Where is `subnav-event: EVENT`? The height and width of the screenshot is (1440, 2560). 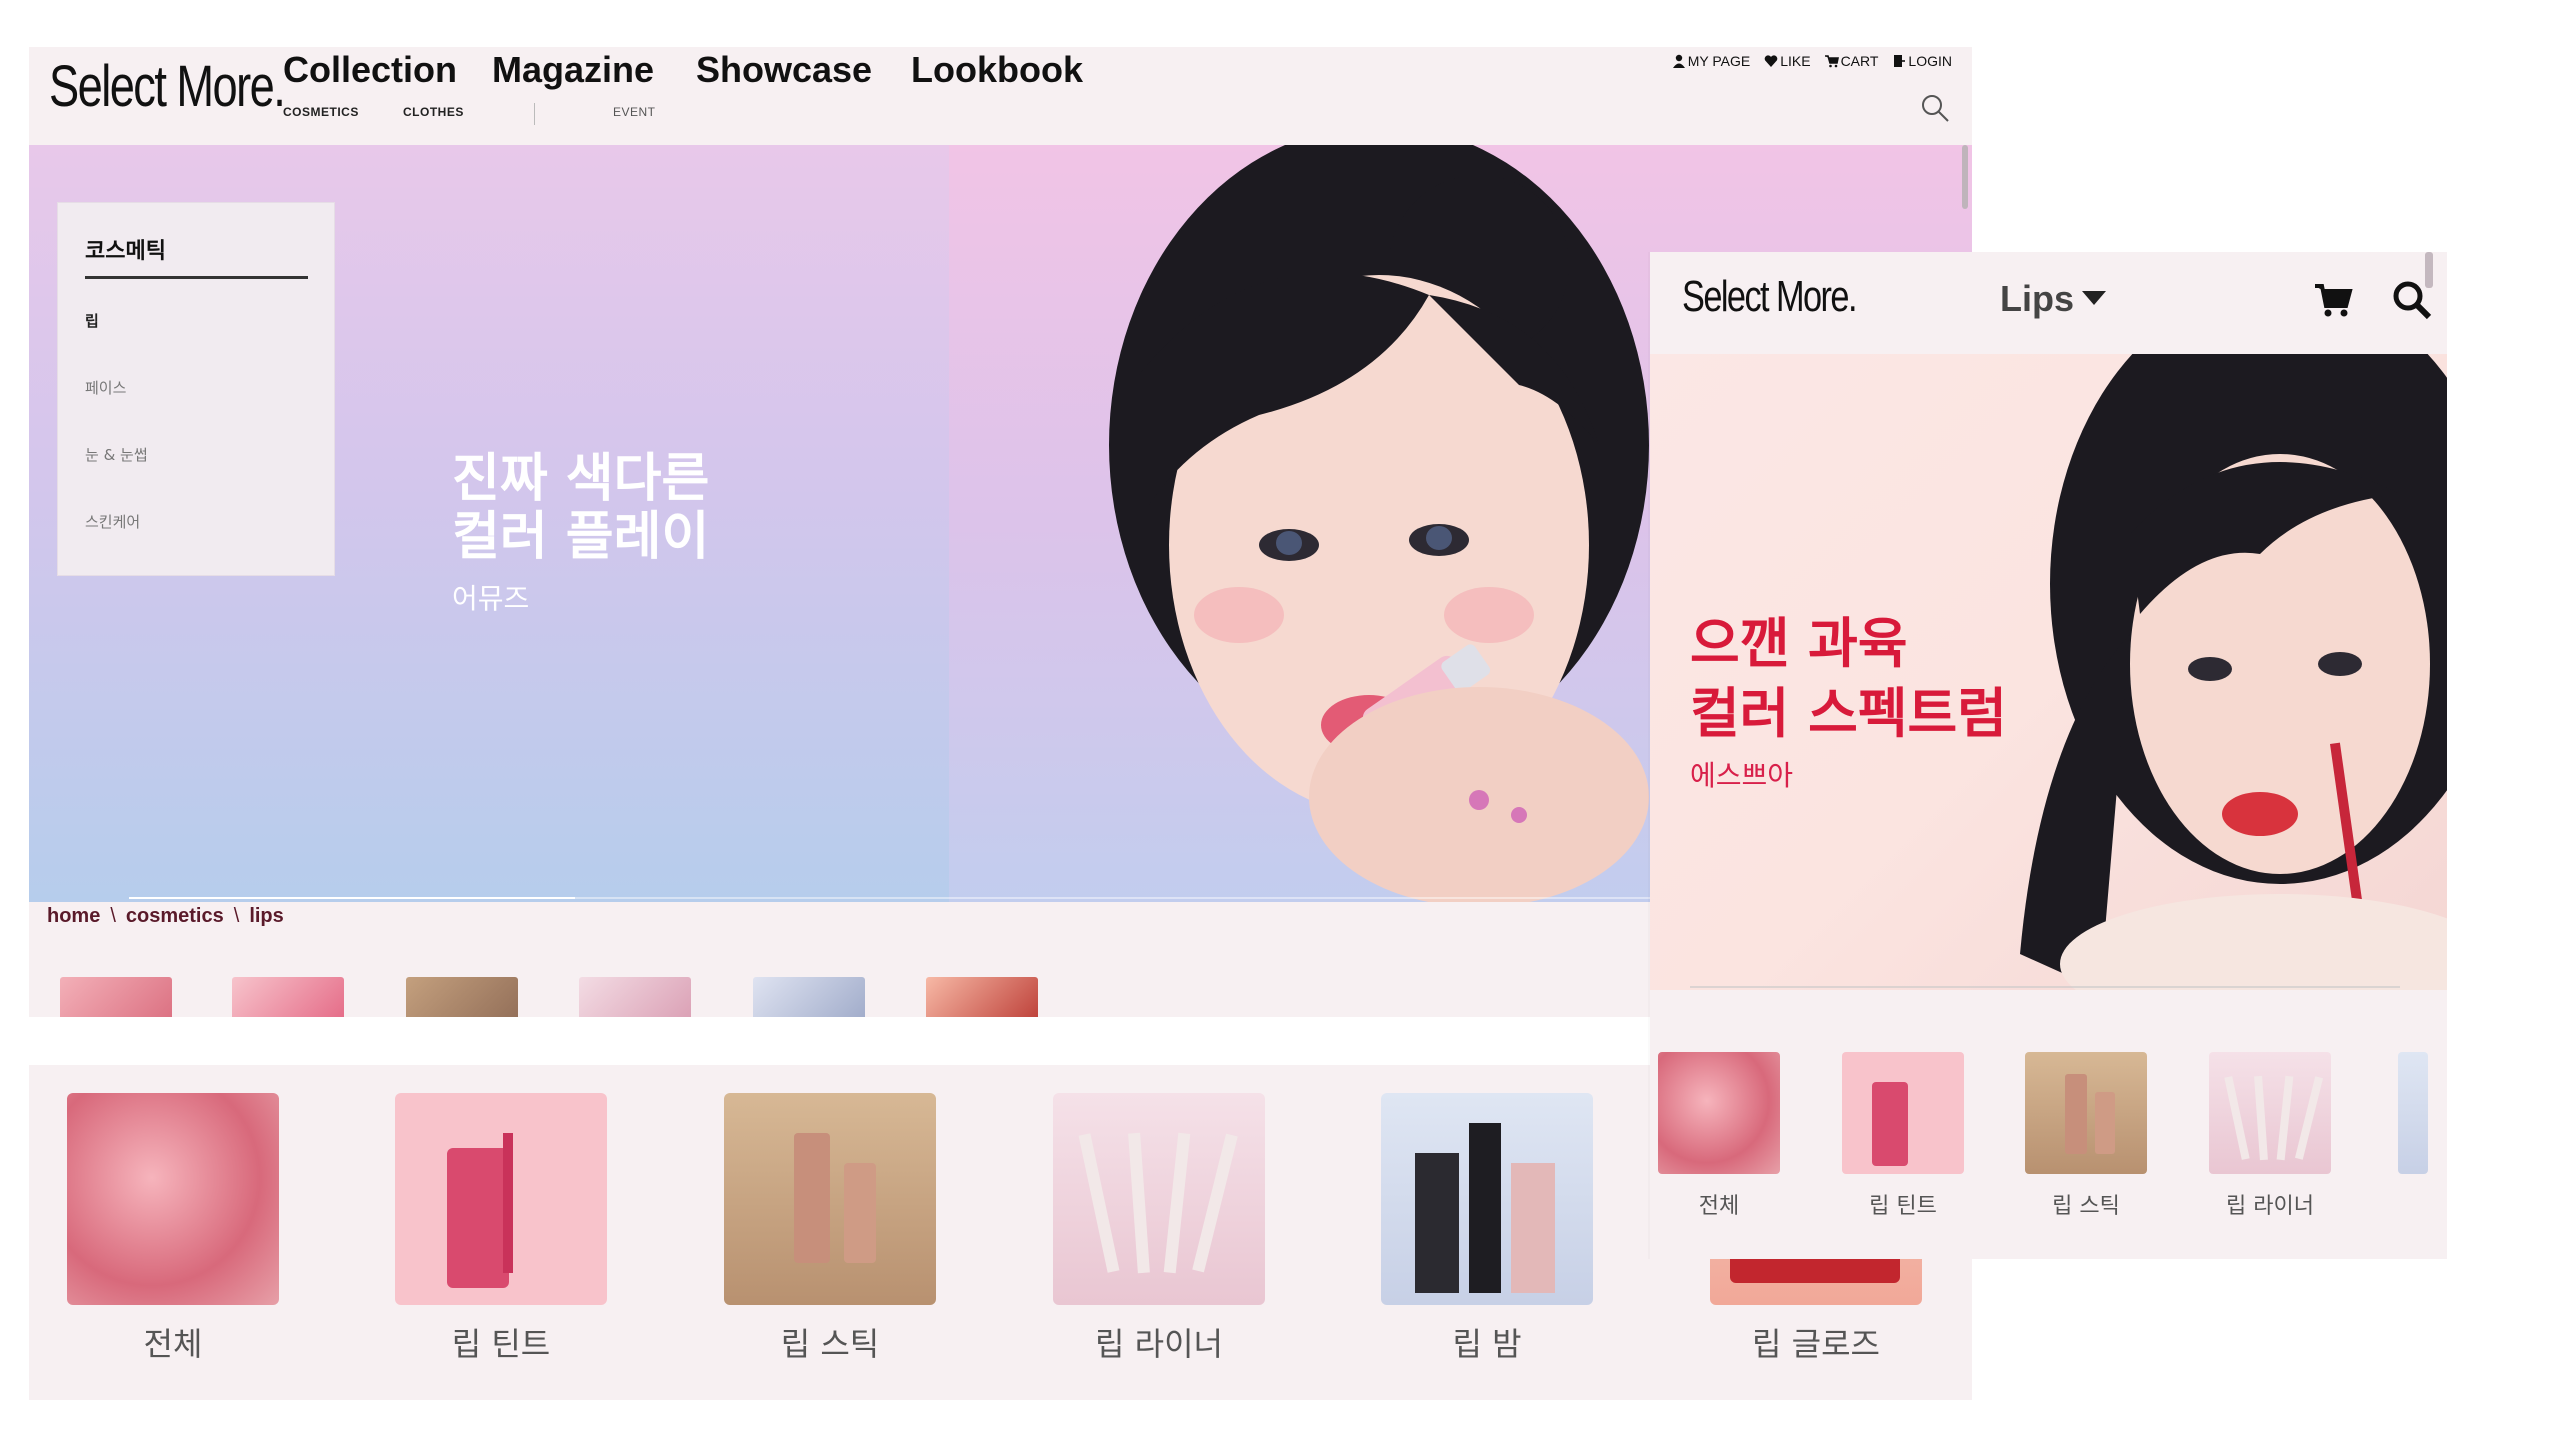
subnav-event: EVENT is located at coordinates (634, 112).